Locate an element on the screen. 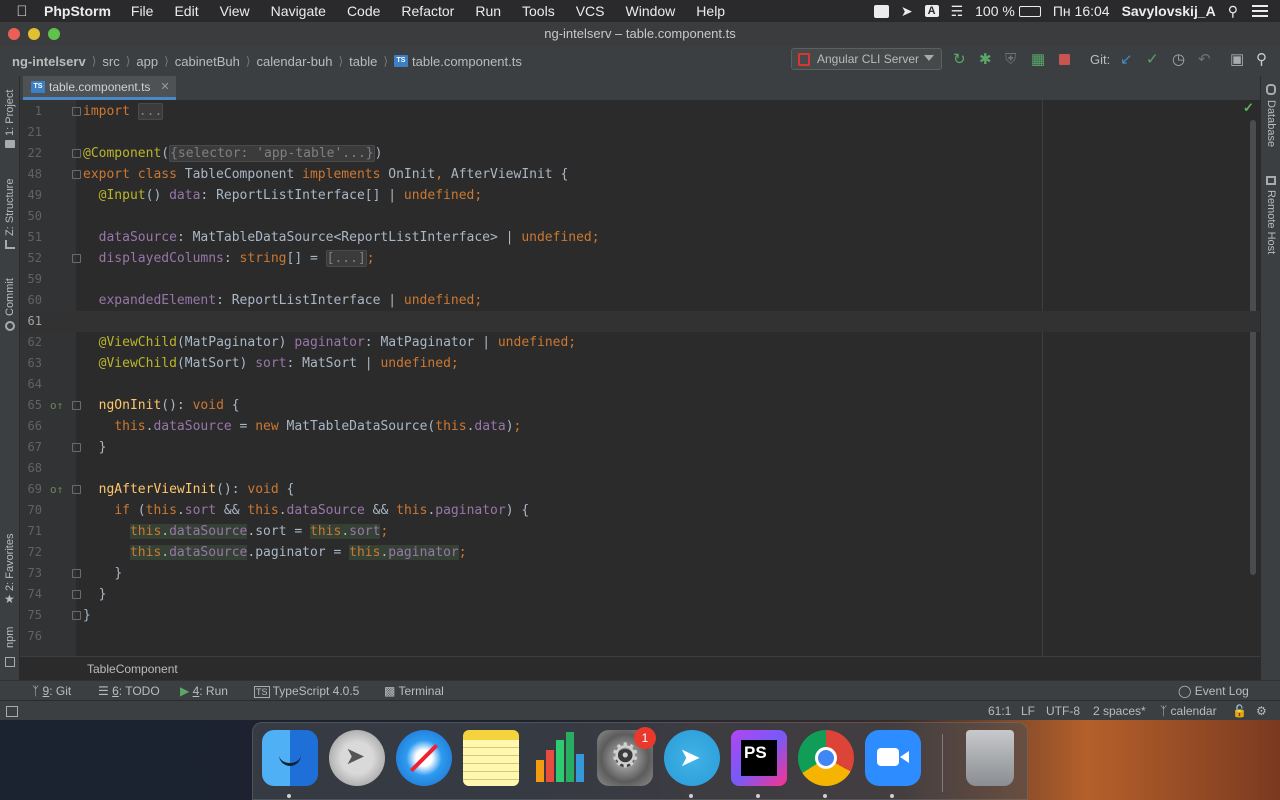  menu-vcs: VCS is located at coordinates (590, 11).